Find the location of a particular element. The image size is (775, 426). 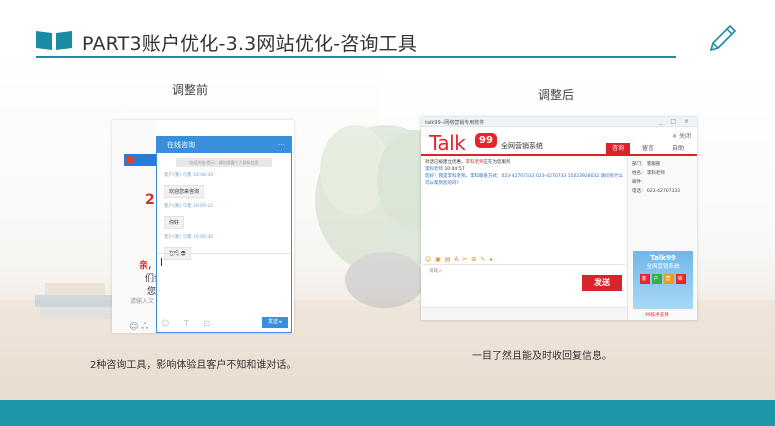

website-emoji-icon: ☺ ஃ is located at coordinates (139, 327).